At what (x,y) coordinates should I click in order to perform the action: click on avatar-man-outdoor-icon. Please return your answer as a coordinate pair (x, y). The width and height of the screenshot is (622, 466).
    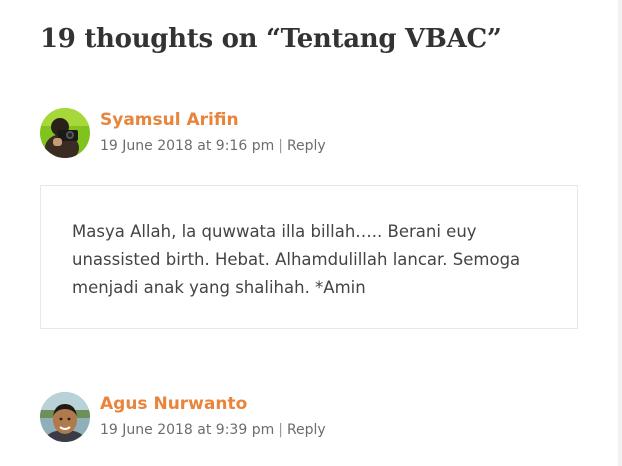
    Looking at the image, I should click on (65, 417).